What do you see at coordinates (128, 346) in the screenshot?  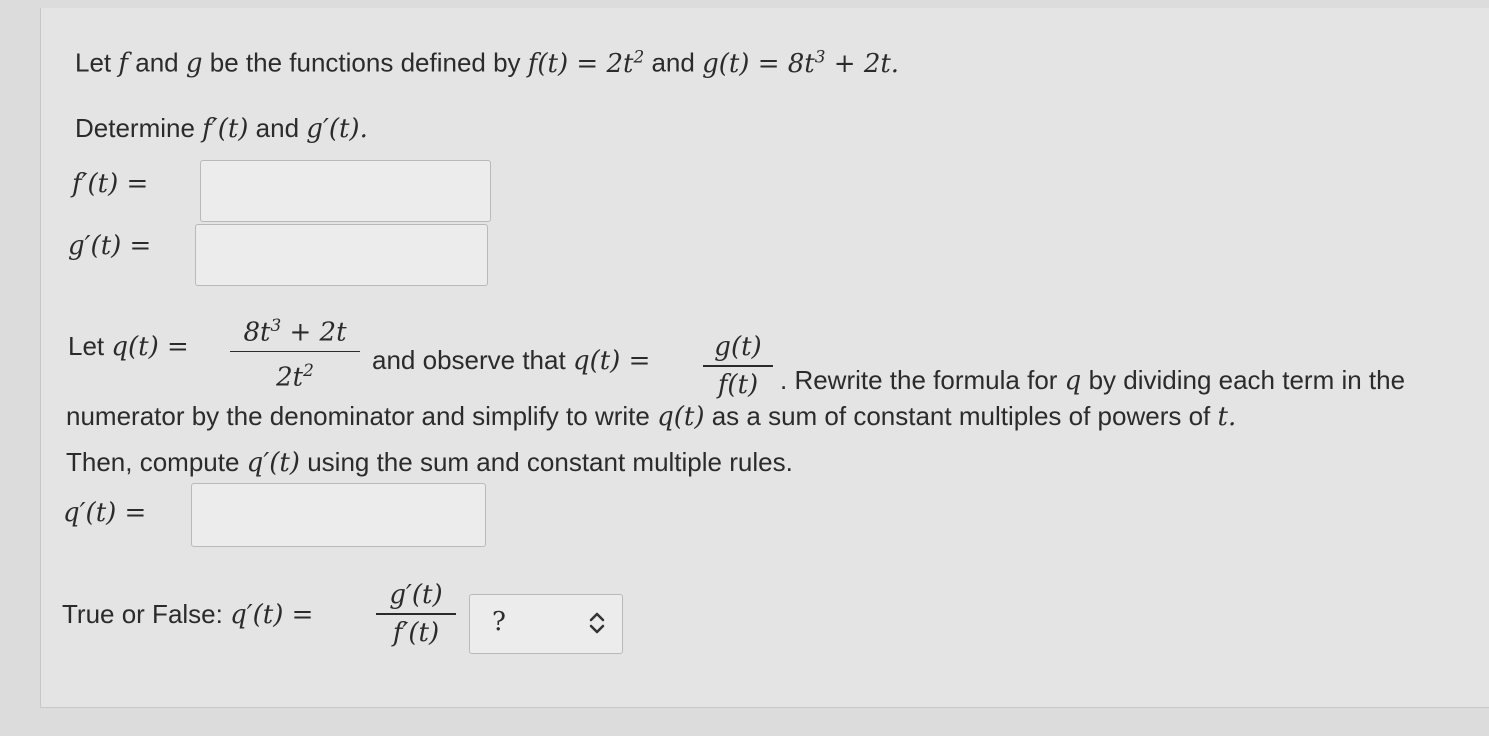 I see `qdef-let: Let q(t) =` at bounding box center [128, 346].